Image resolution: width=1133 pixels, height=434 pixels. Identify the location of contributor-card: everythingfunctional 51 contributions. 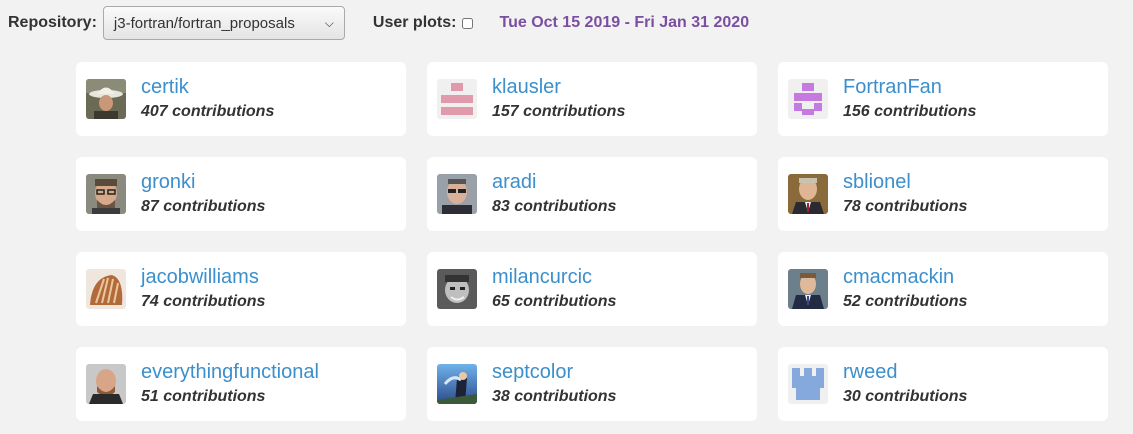
(241, 384).